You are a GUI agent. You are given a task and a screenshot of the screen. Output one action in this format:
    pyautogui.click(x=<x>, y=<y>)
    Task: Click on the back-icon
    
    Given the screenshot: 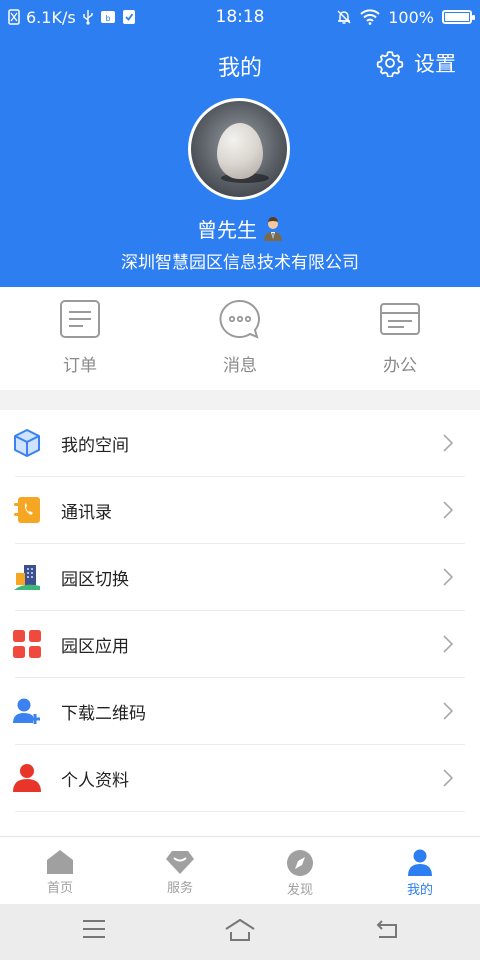 What is the action you would take?
    pyautogui.click(x=387, y=929)
    